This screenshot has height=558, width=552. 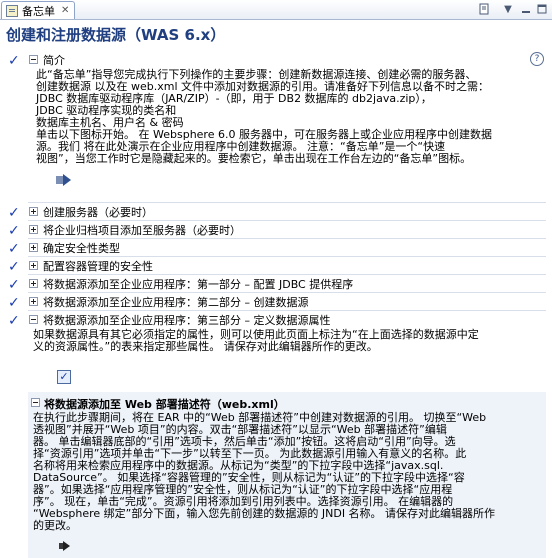 What do you see at coordinates (164, 404) in the screenshot?
I see `subtask-title: 将数据源添加至 Web 部署描述符（web.xml）` at bounding box center [164, 404].